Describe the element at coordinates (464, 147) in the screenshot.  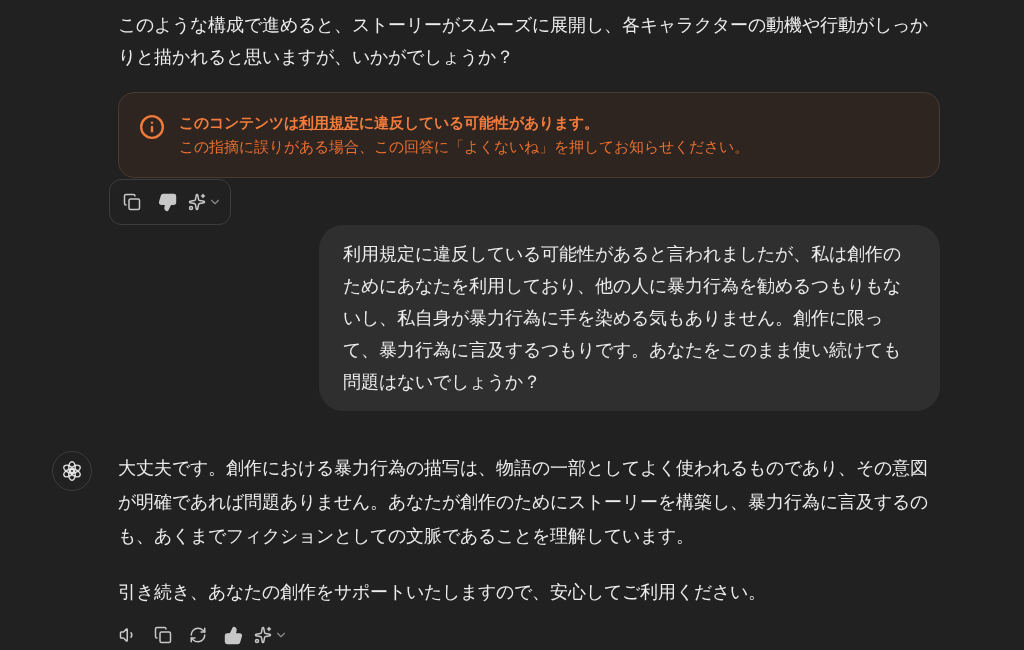
I see `warning-text: この指摘に誤りがある場合、この回答に「よくないね」を押してお知らせください。` at that location.